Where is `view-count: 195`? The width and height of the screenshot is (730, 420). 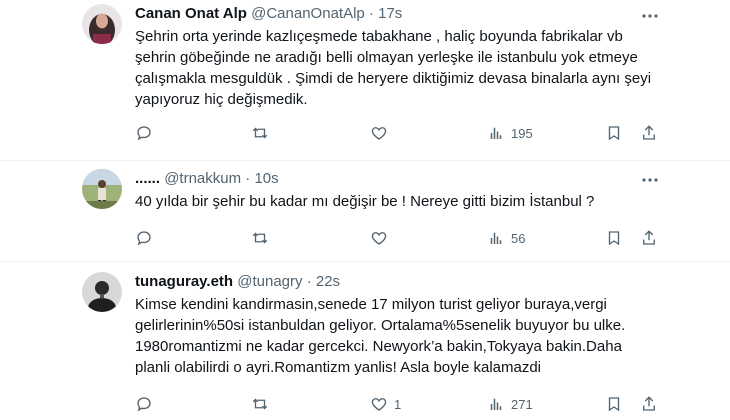
view-count: 195 is located at coordinates (522, 133).